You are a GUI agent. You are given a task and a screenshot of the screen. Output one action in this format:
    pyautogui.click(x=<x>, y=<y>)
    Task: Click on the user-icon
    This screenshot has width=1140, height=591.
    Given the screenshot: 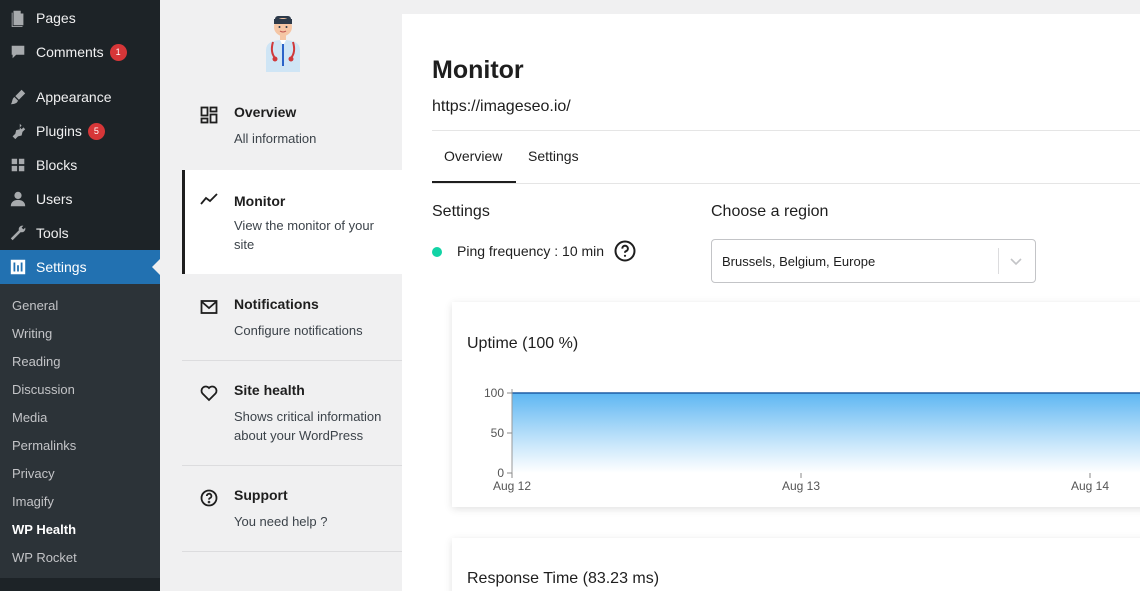 What is the action you would take?
    pyautogui.click(x=18, y=199)
    